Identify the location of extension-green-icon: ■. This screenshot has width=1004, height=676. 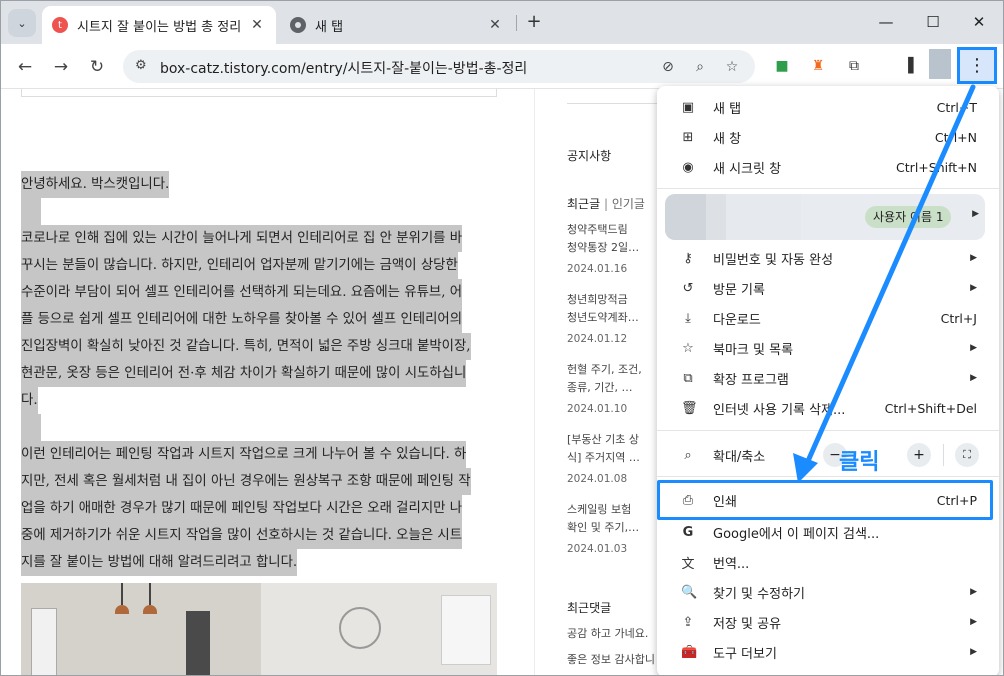
(782, 66).